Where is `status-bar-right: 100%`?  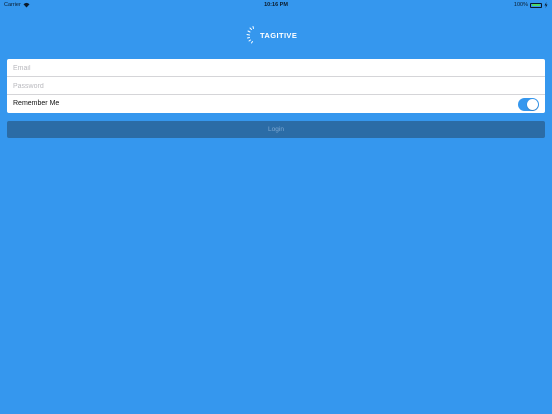
status-bar-right: 100% is located at coordinates (531, 5).